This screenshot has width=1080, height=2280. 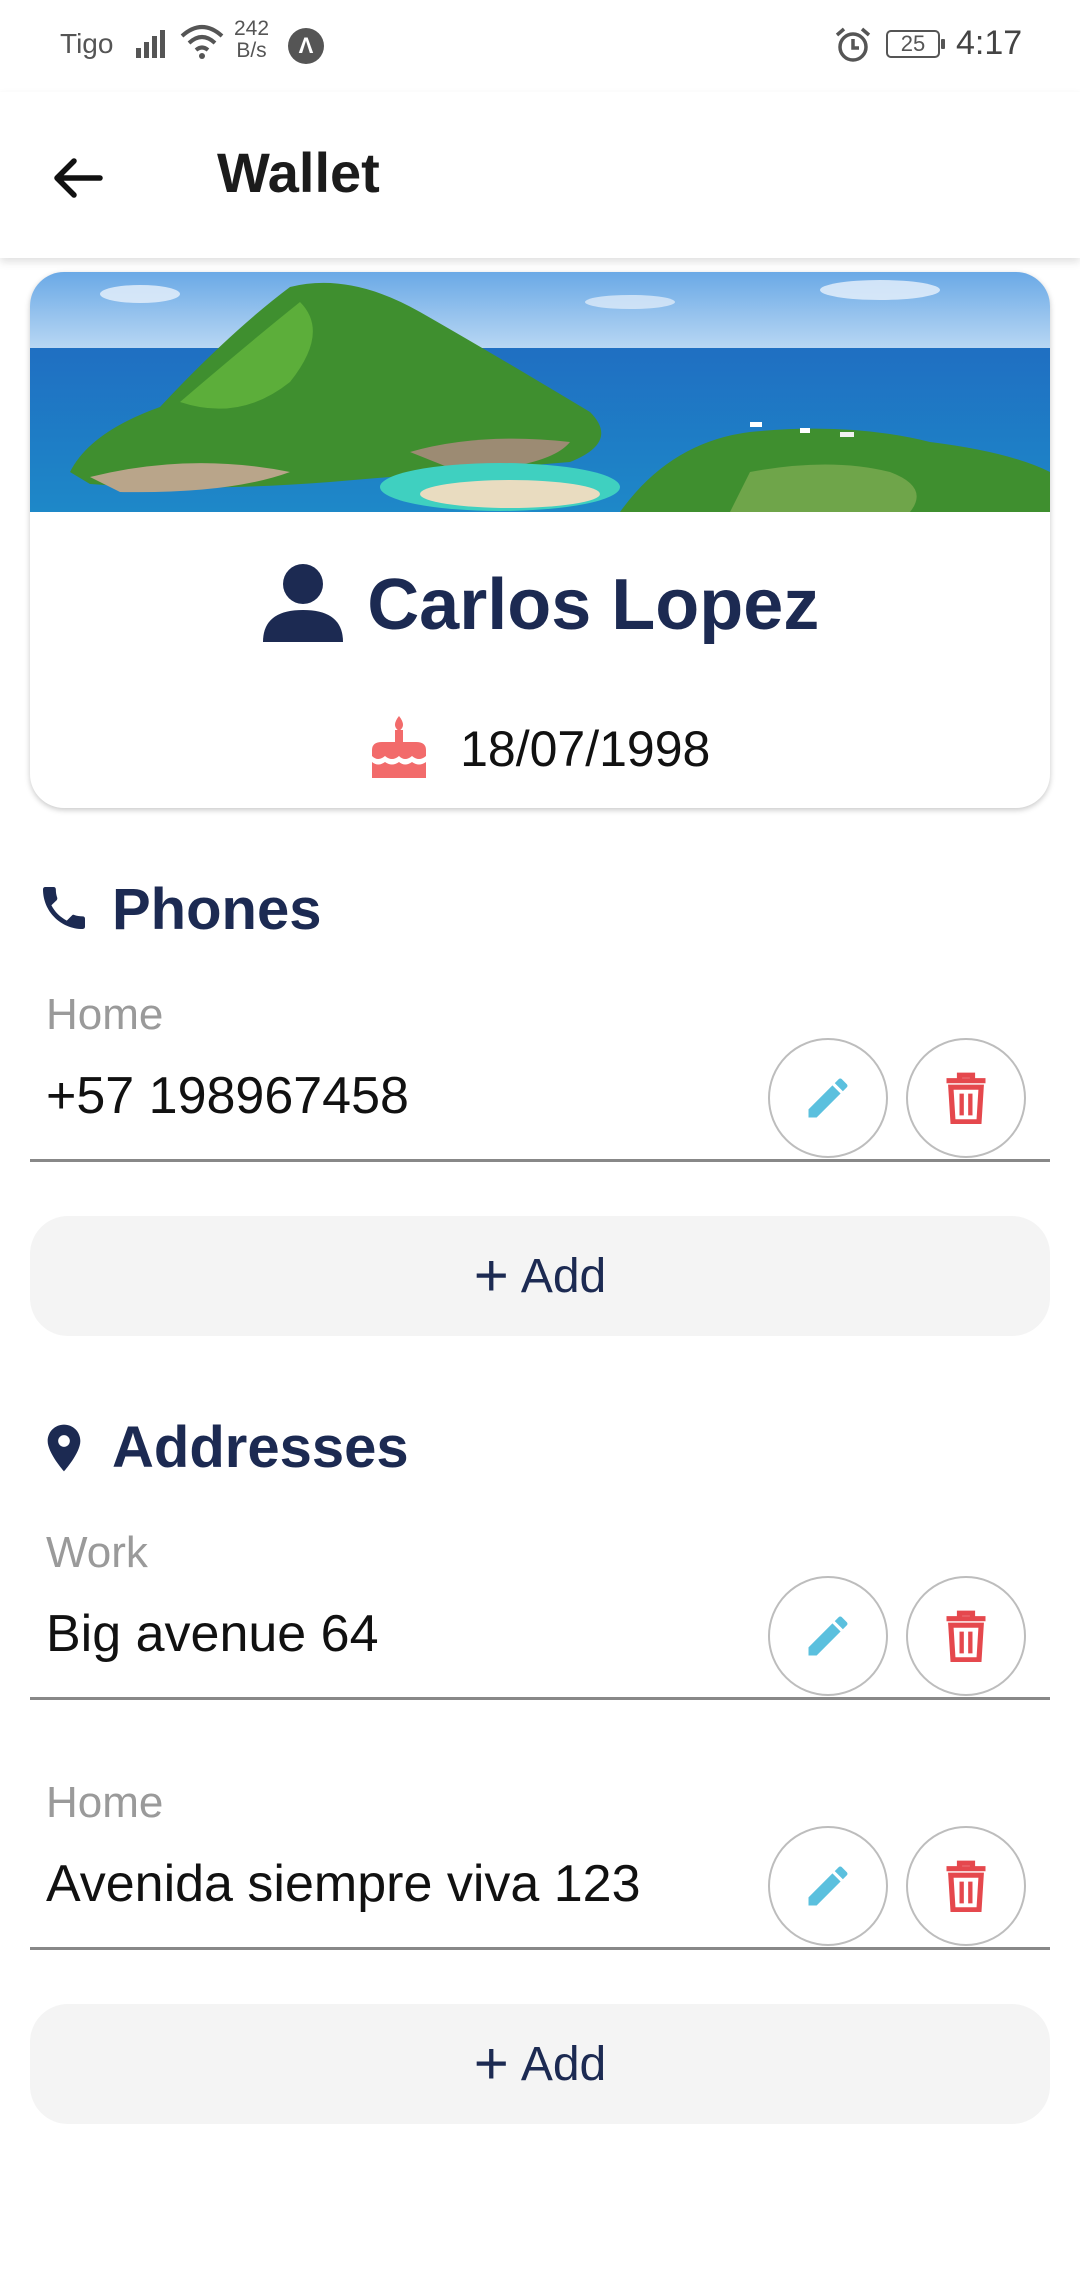 I want to click on battery-icon: 25, so click(x=915, y=44).